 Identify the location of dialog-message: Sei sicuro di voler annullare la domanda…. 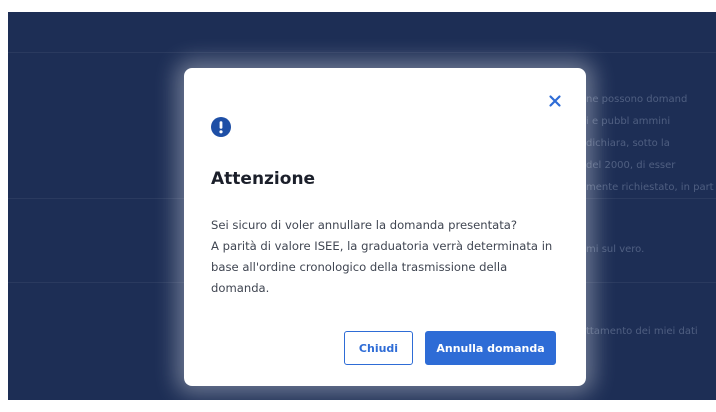
(388, 257).